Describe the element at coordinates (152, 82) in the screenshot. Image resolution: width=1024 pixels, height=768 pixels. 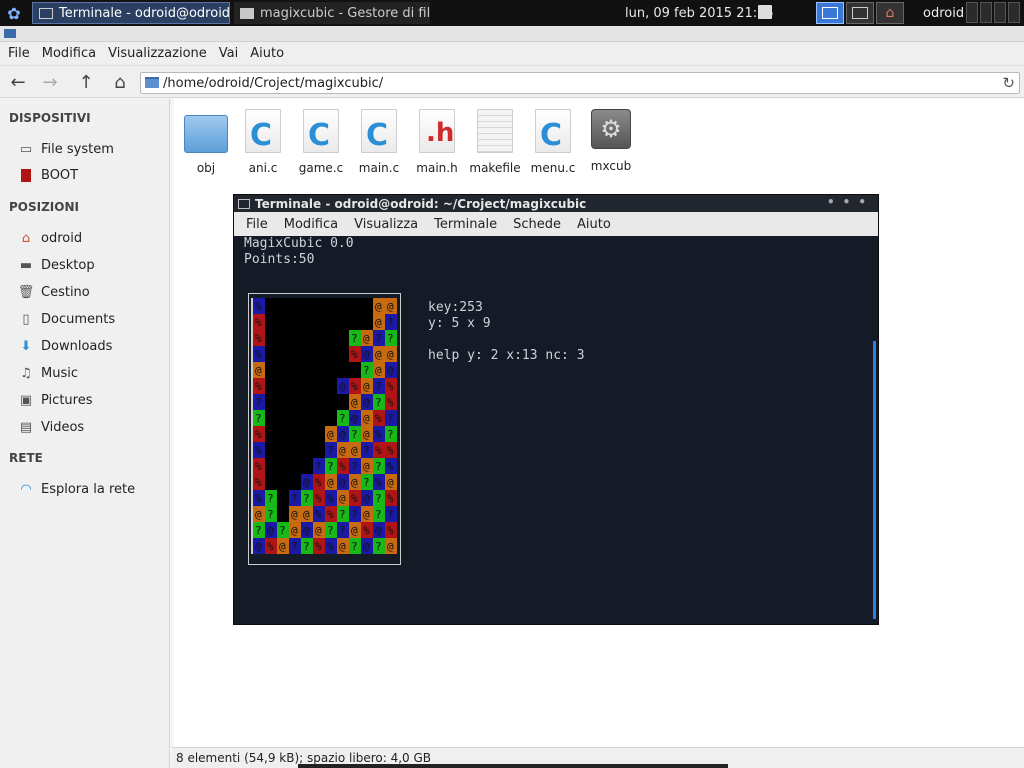
I see `folder-icon` at that location.